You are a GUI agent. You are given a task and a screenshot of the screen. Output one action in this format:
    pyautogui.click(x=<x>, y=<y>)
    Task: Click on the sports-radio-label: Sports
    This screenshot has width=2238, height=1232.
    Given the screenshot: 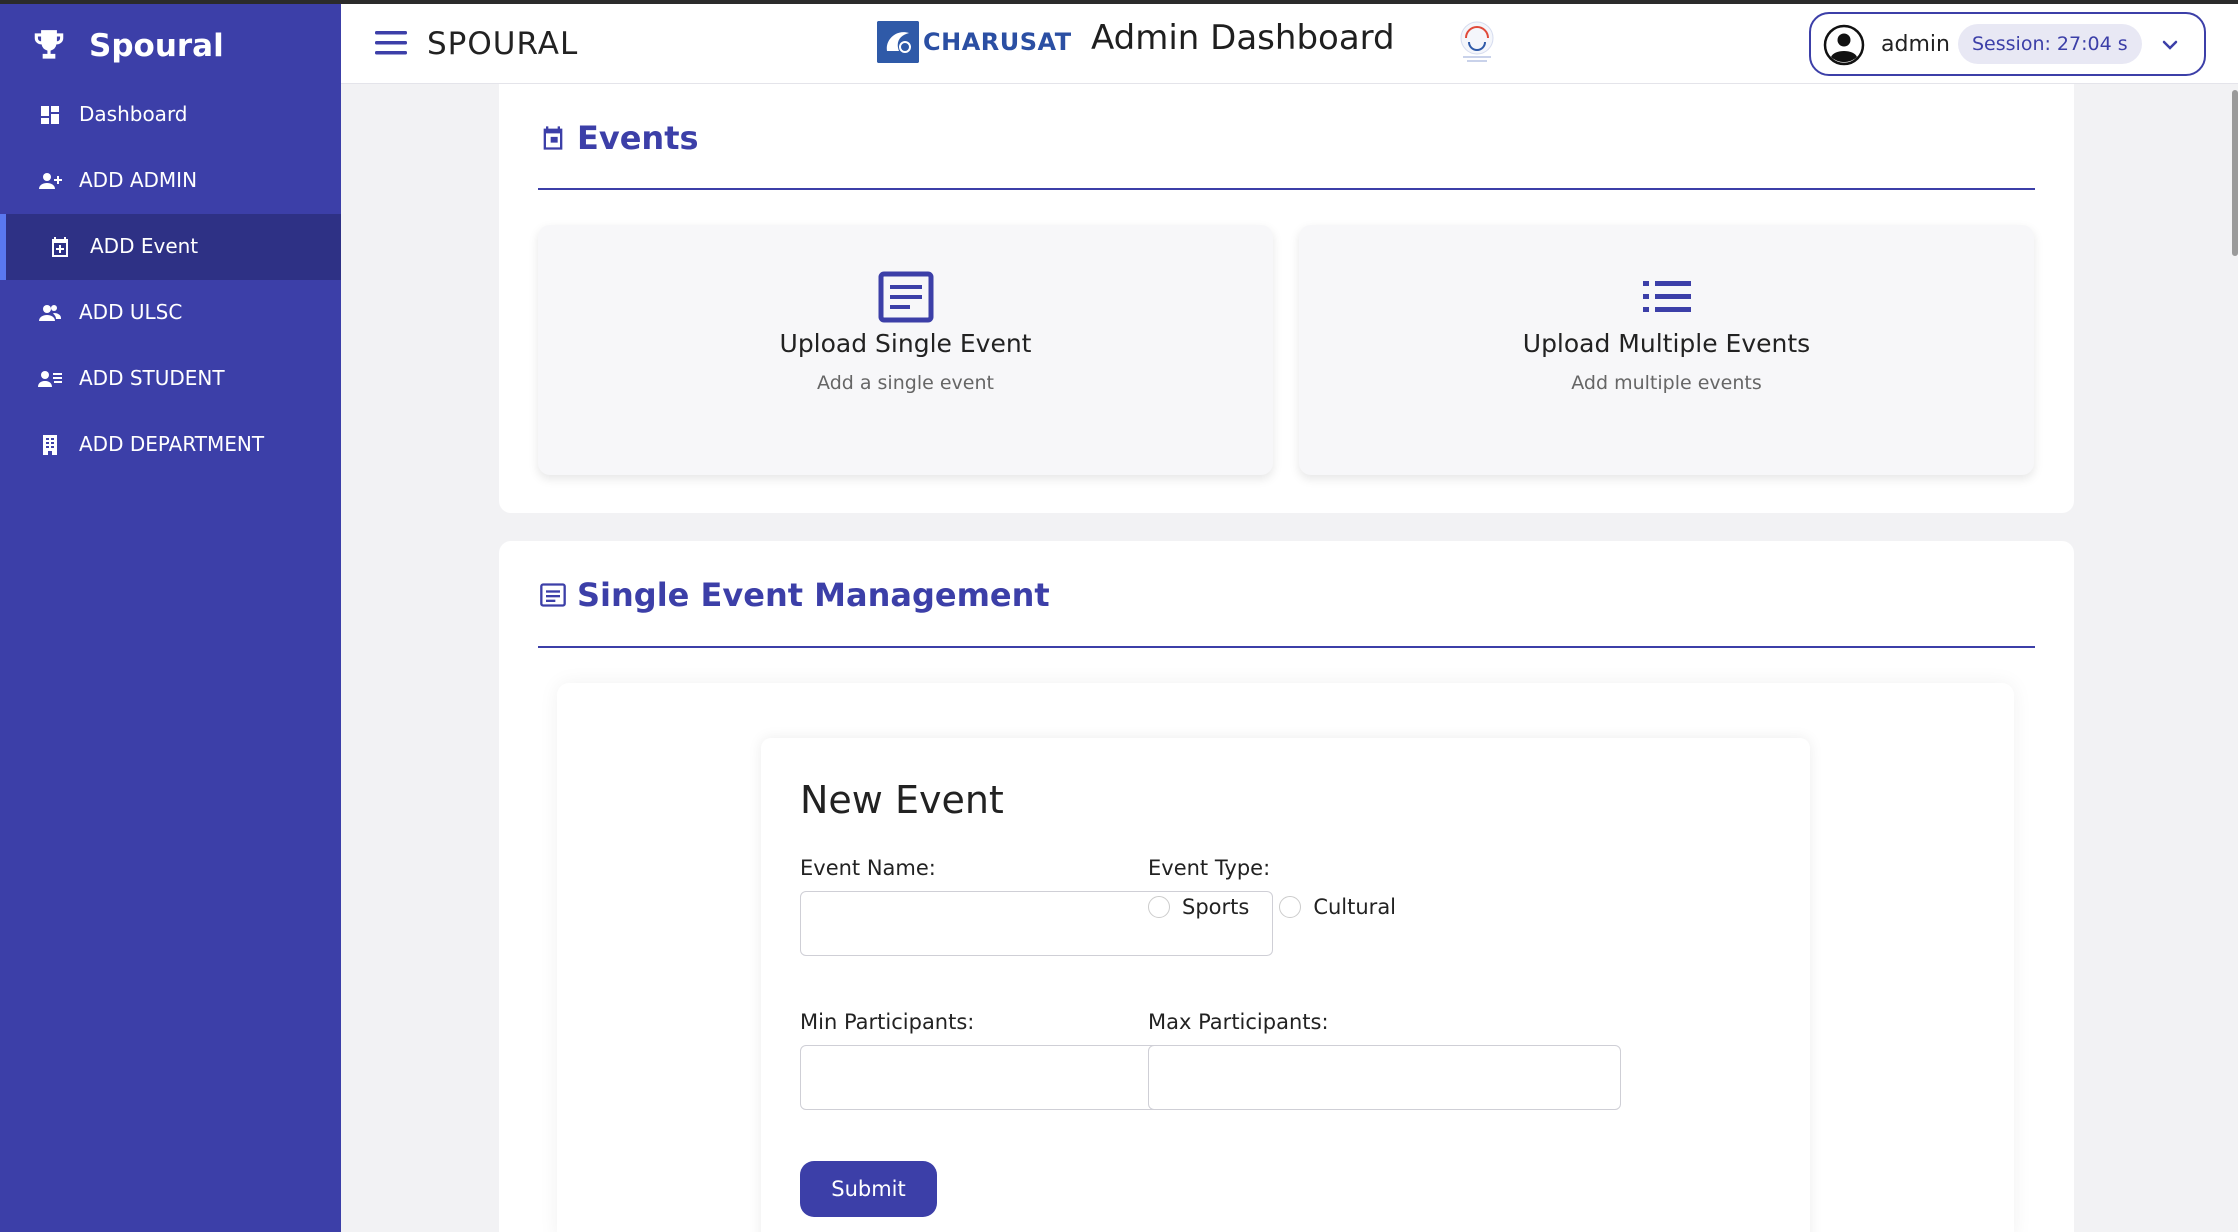 What is the action you would take?
    pyautogui.click(x=1215, y=907)
    